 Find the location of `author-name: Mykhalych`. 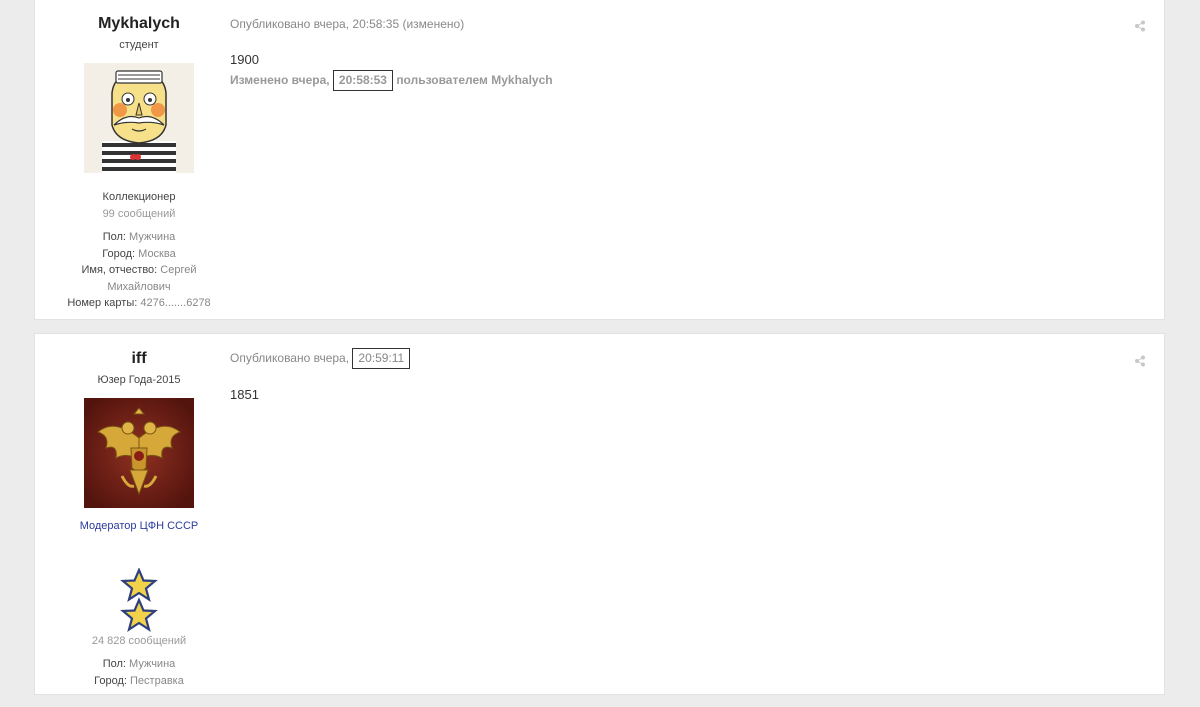

author-name: Mykhalych is located at coordinates (139, 24).